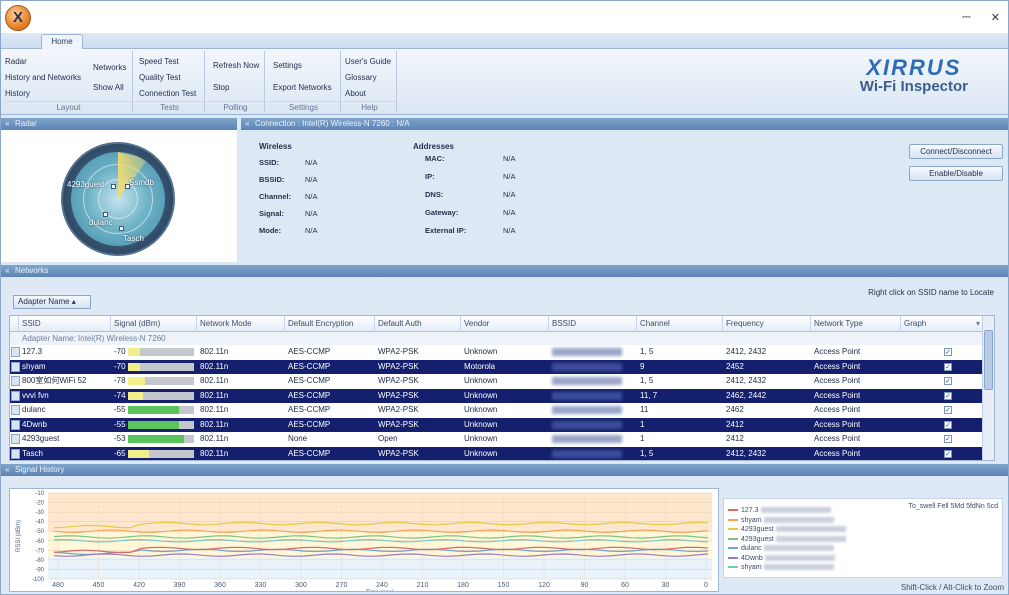  Describe the element at coordinates (988, 360) in the screenshot. I see `scrollbar-thumb` at that location.